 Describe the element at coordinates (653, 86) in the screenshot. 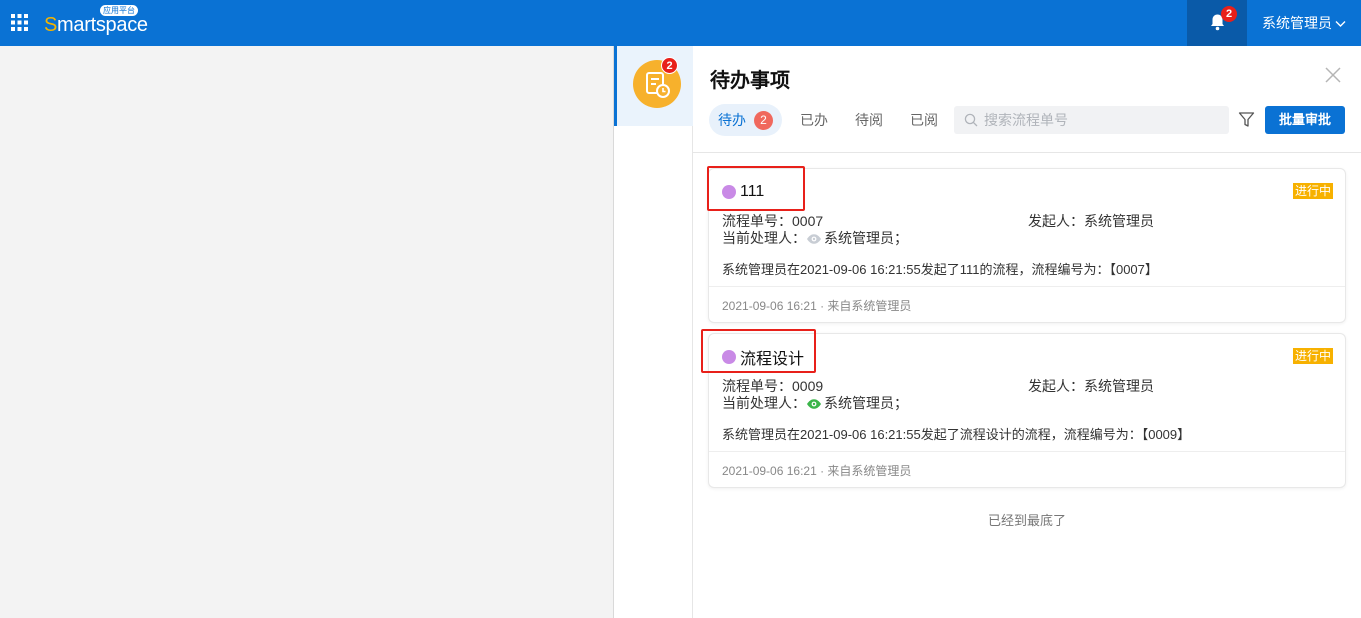

I see `rail-item-todo: 2` at that location.